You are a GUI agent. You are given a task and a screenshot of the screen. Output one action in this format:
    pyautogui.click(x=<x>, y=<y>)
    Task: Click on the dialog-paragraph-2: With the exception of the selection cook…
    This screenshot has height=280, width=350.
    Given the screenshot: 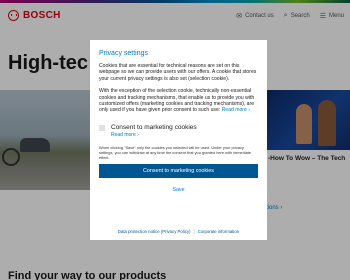 What is the action you would take?
    pyautogui.click(x=178, y=101)
    